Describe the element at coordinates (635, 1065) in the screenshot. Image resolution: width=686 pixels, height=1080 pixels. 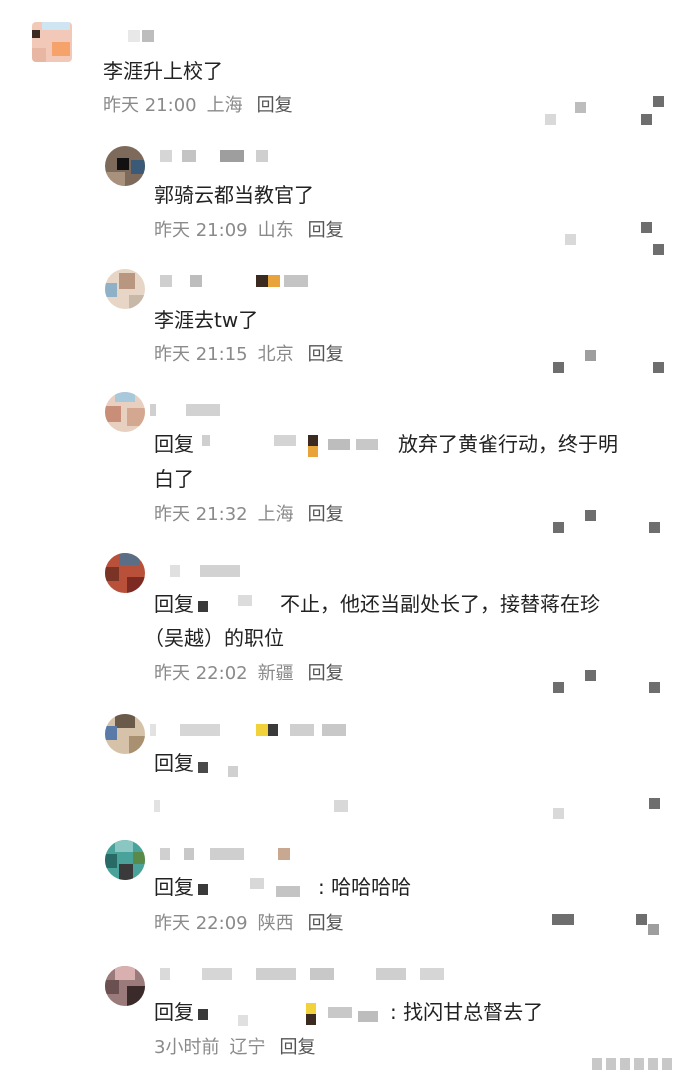
I see `watermark-blurred` at that location.